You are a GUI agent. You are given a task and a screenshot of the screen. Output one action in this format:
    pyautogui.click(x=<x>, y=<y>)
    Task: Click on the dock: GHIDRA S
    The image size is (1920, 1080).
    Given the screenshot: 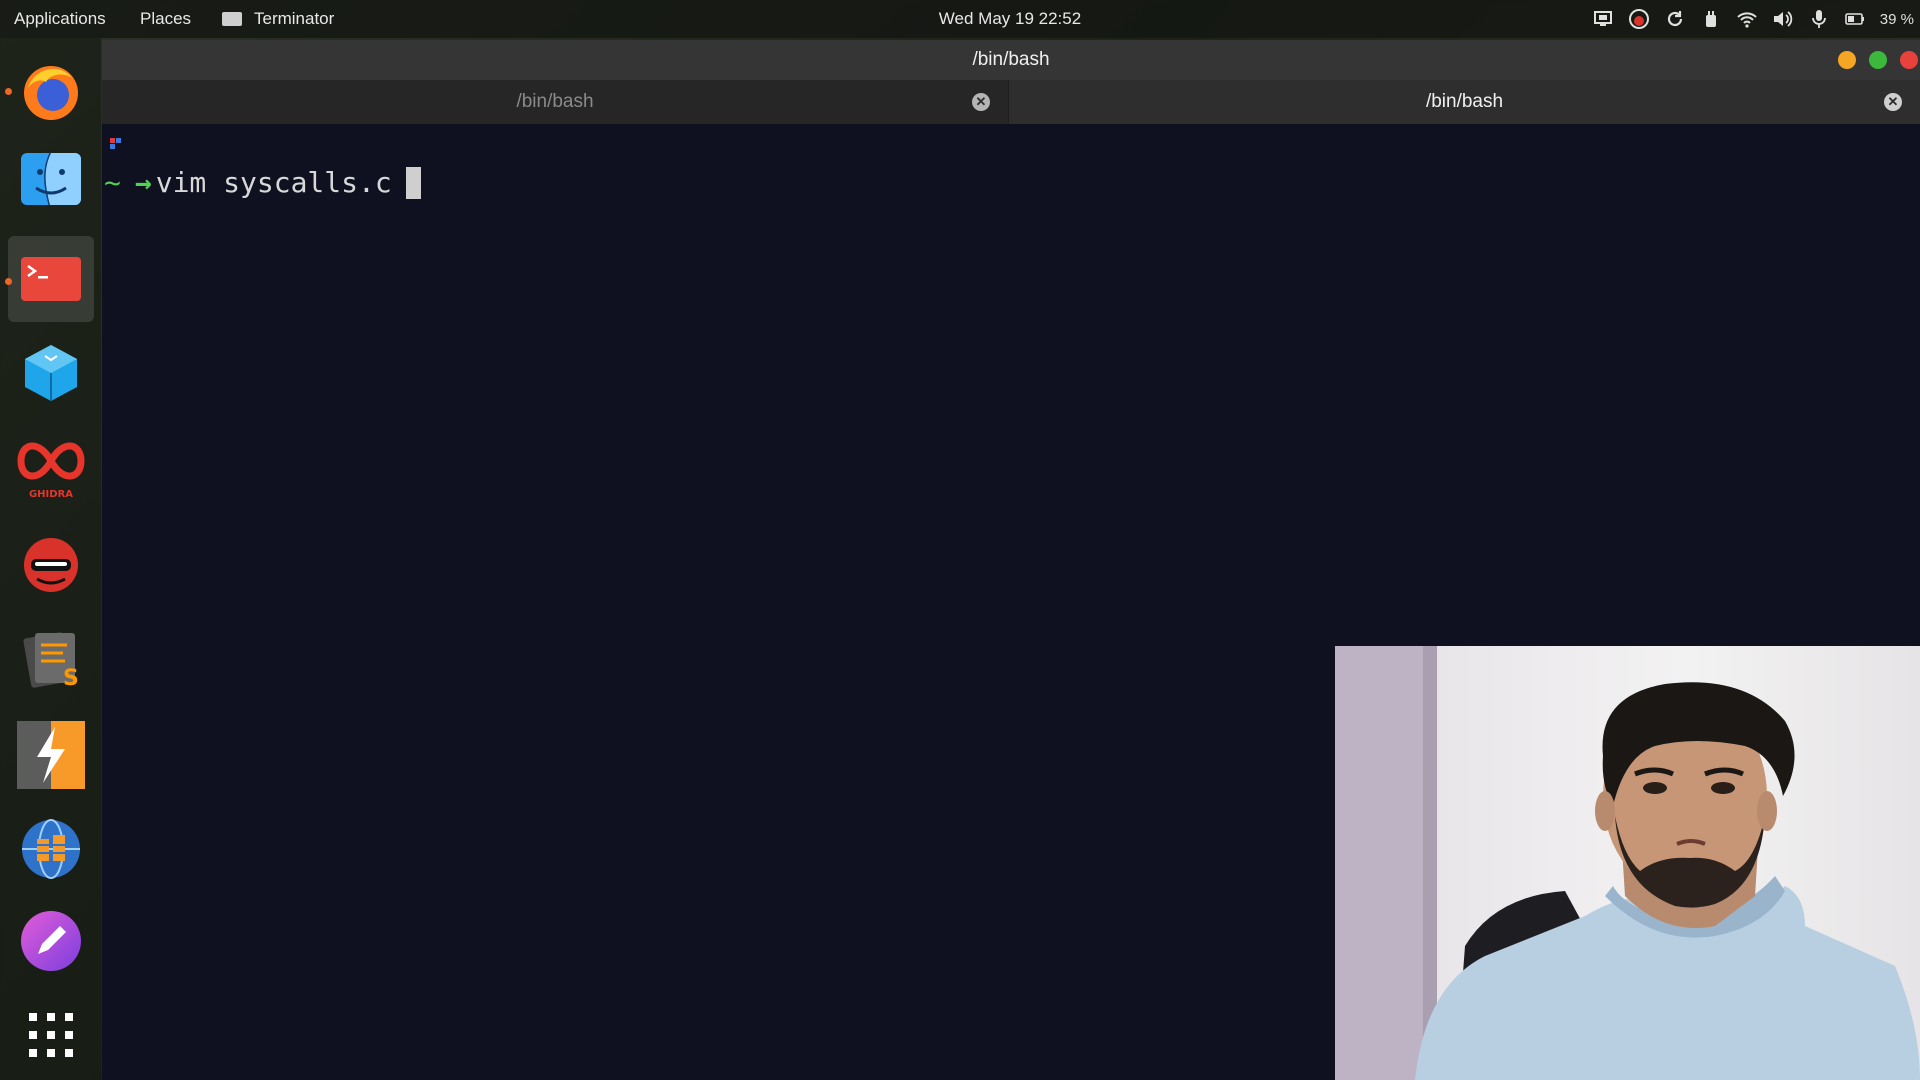 What is the action you would take?
    pyautogui.click(x=50, y=559)
    